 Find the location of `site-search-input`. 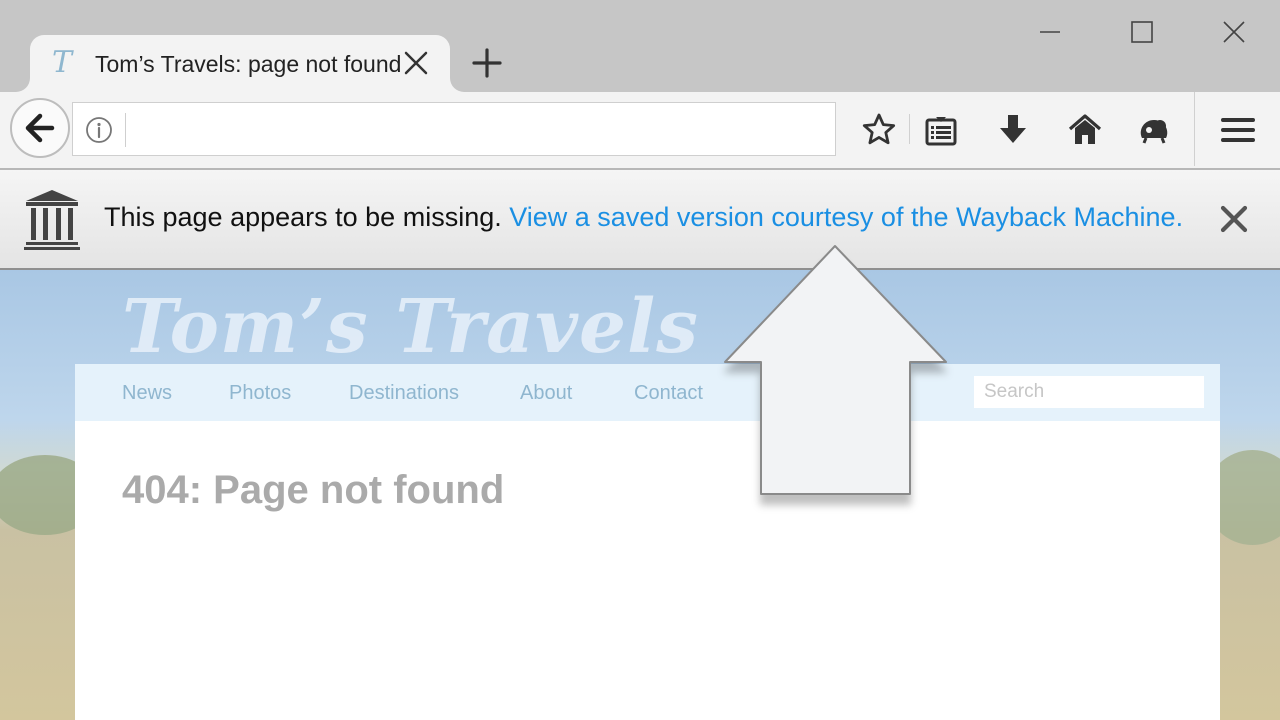

site-search-input is located at coordinates (1089, 392).